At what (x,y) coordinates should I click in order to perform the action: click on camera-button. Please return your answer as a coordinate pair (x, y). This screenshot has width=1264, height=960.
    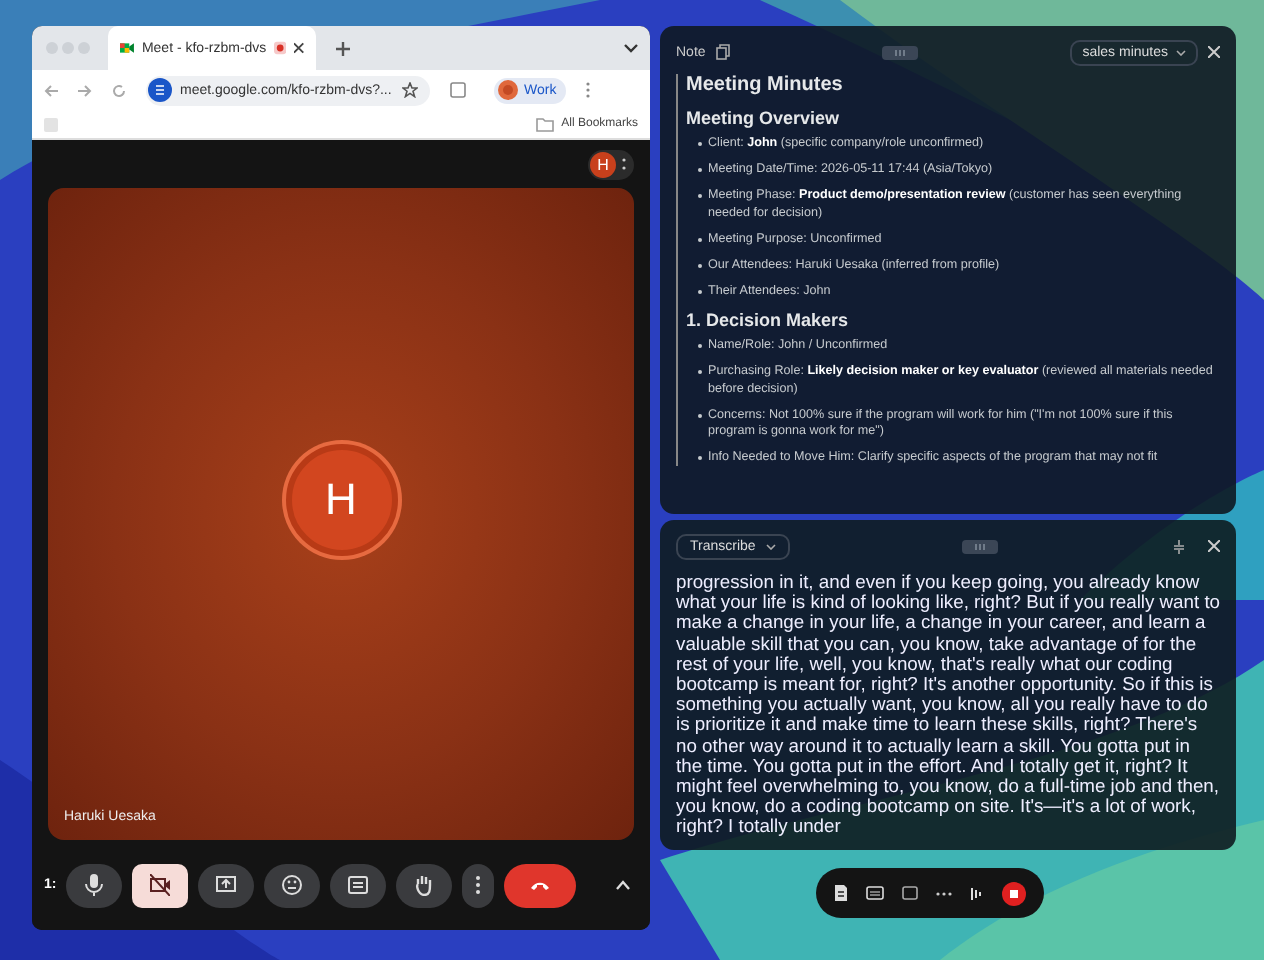
    Looking at the image, I should click on (160, 885).